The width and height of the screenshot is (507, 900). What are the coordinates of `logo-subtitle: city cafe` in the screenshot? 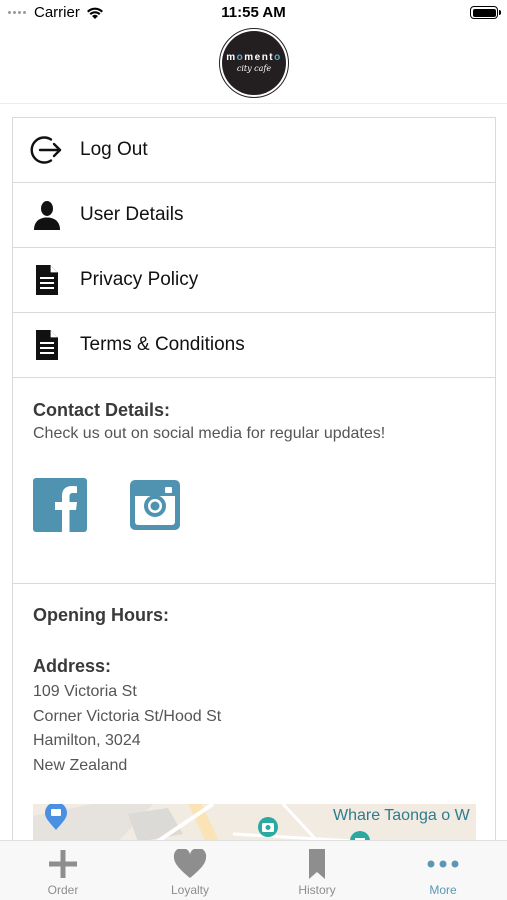 It's located at (254, 68).